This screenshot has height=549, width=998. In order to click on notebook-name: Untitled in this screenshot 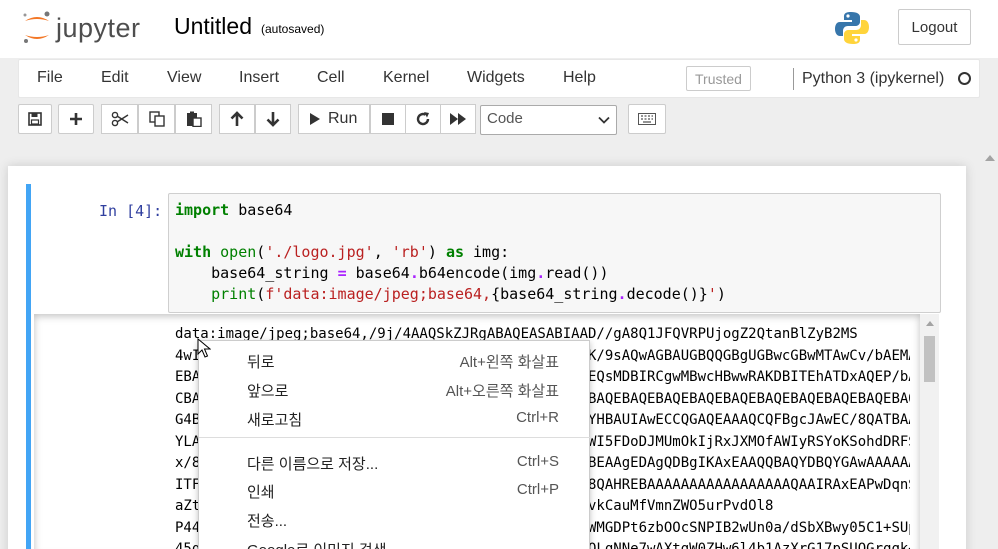, I will do `click(213, 26)`.